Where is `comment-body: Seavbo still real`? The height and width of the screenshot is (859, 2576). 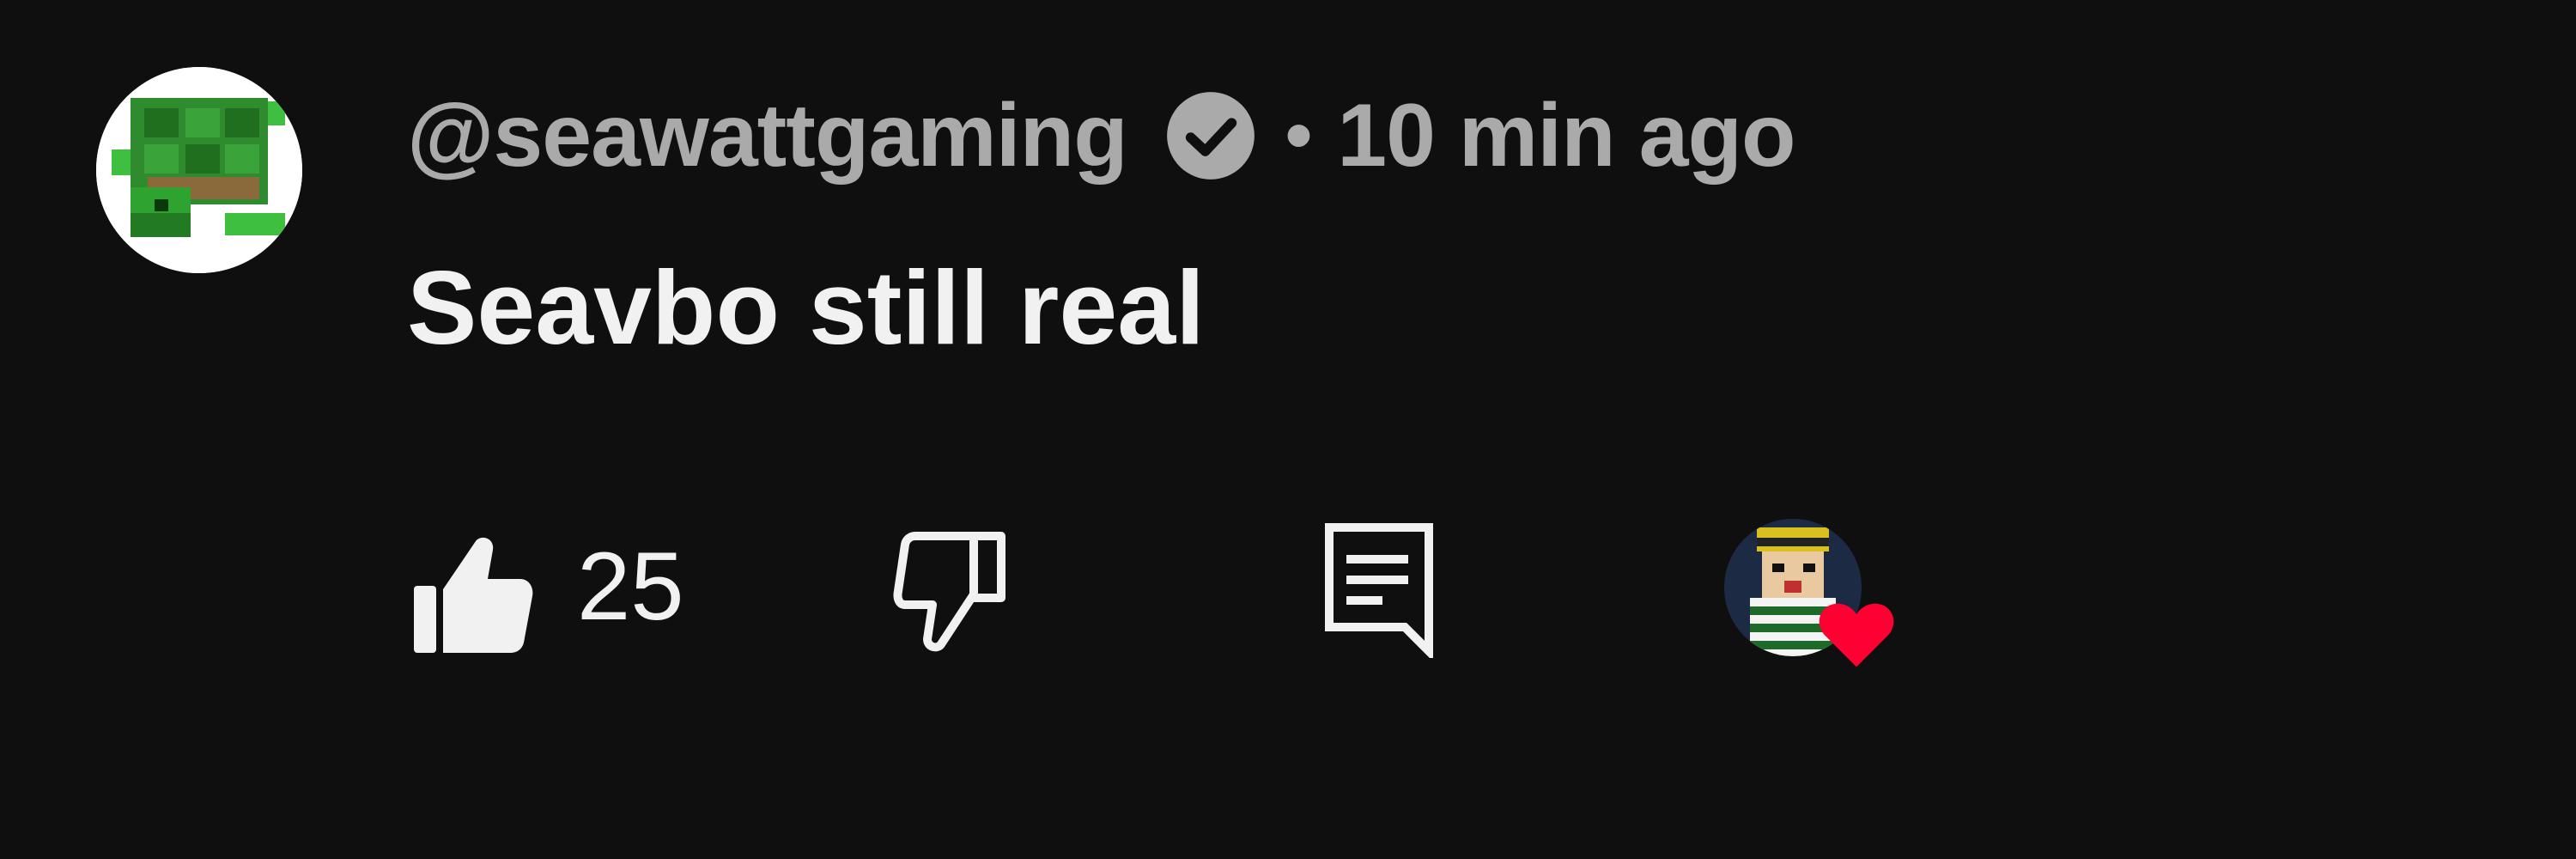 comment-body: Seavbo still real is located at coordinates (806, 308).